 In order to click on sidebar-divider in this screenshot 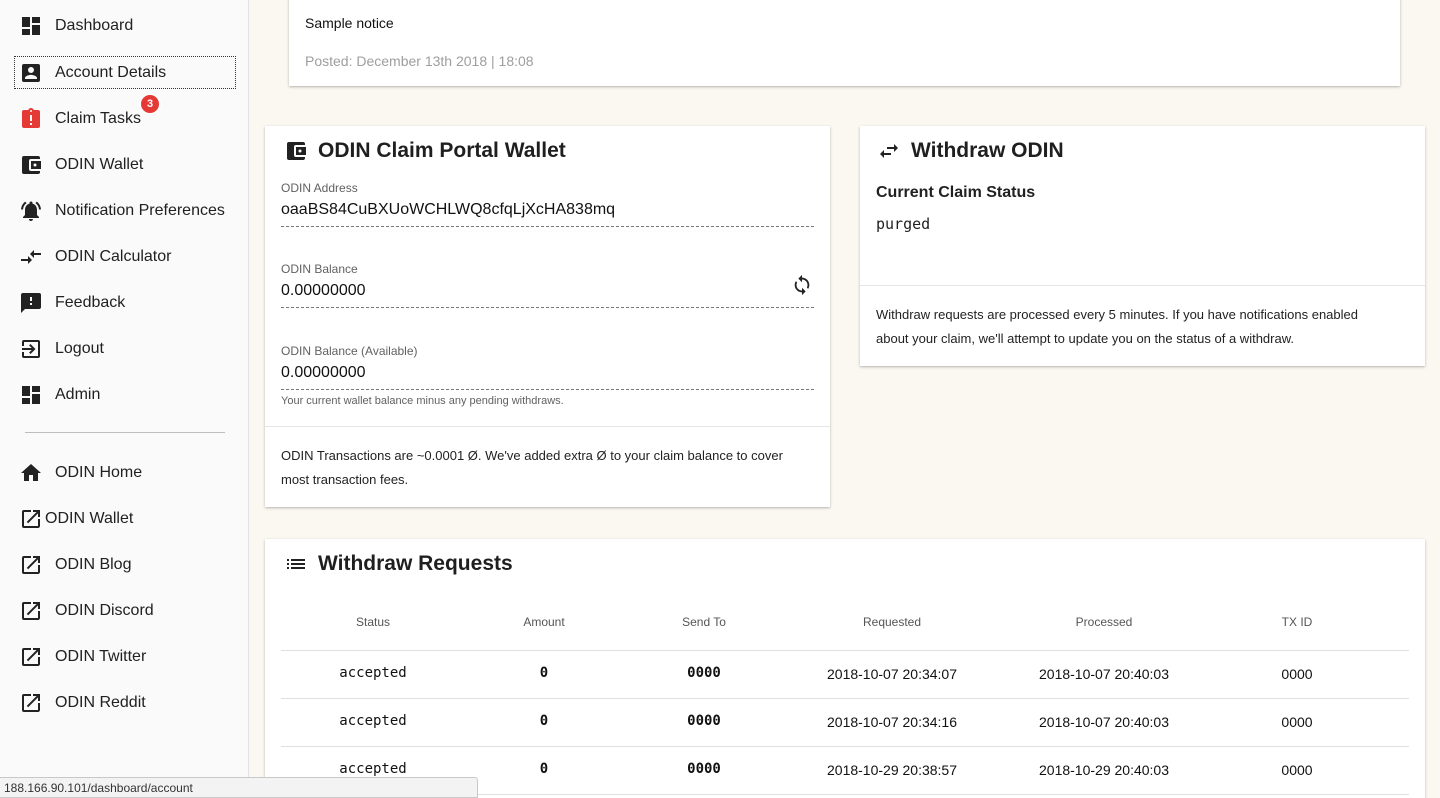, I will do `click(125, 432)`.